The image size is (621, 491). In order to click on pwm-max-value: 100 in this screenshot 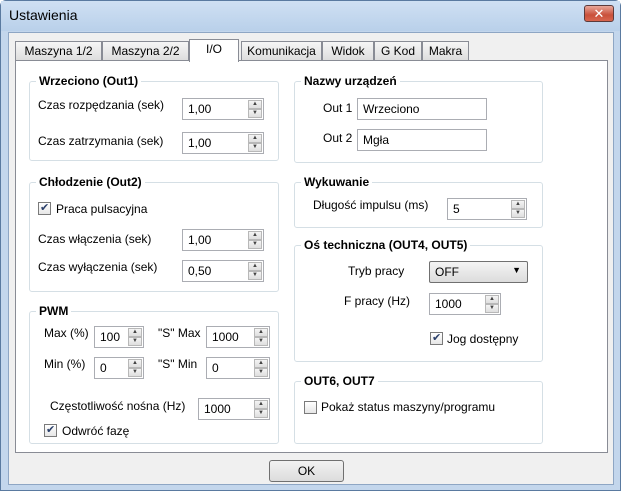, I will do `click(110, 337)`.